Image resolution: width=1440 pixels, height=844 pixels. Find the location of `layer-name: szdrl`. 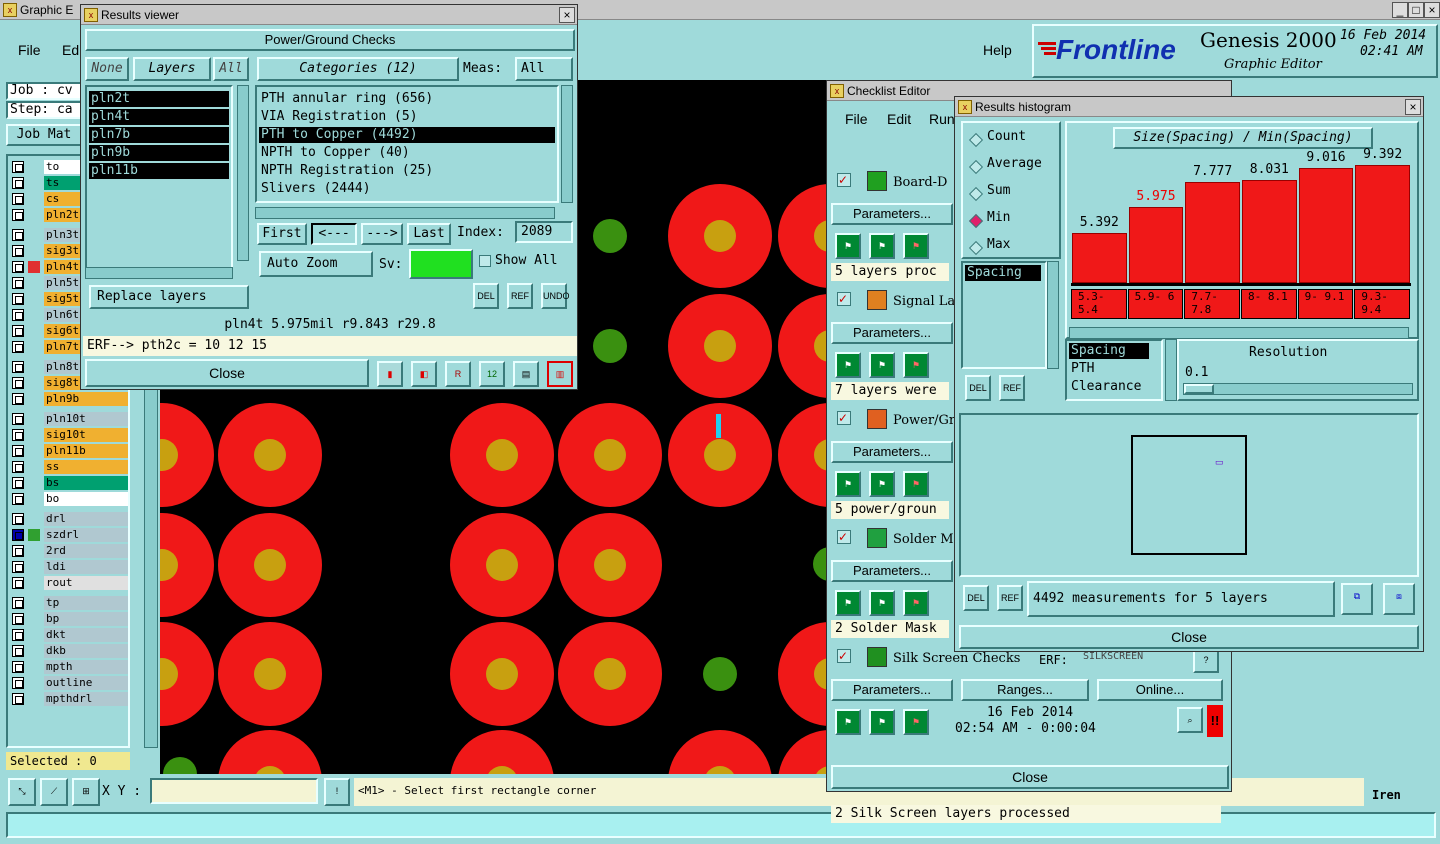

layer-name: szdrl is located at coordinates (86, 535).